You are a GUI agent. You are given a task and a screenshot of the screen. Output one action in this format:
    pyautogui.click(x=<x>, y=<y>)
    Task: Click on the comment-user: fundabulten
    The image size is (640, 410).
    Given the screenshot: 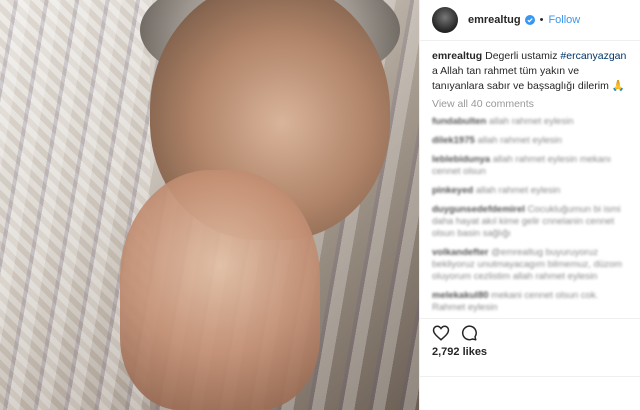 What is the action you would take?
    pyautogui.click(x=459, y=121)
    